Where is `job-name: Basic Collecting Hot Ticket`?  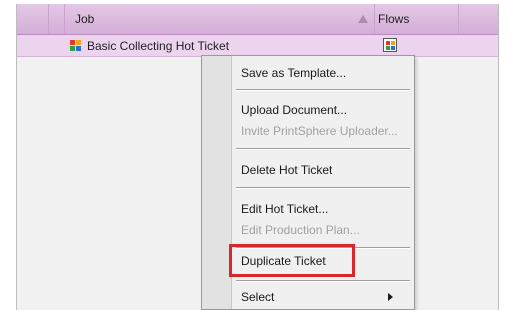 job-name: Basic Collecting Hot Ticket is located at coordinates (158, 46).